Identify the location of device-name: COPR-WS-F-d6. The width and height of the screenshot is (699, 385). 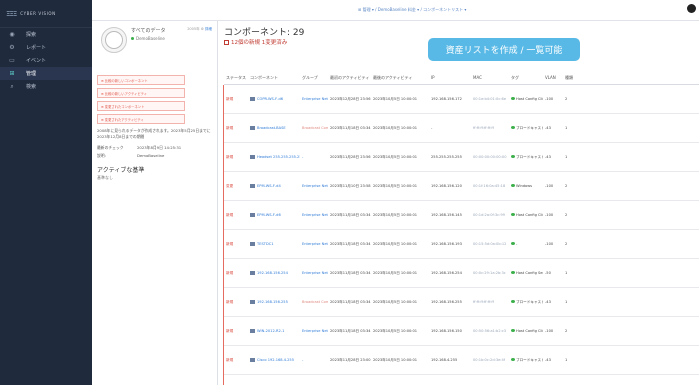
(270, 99).